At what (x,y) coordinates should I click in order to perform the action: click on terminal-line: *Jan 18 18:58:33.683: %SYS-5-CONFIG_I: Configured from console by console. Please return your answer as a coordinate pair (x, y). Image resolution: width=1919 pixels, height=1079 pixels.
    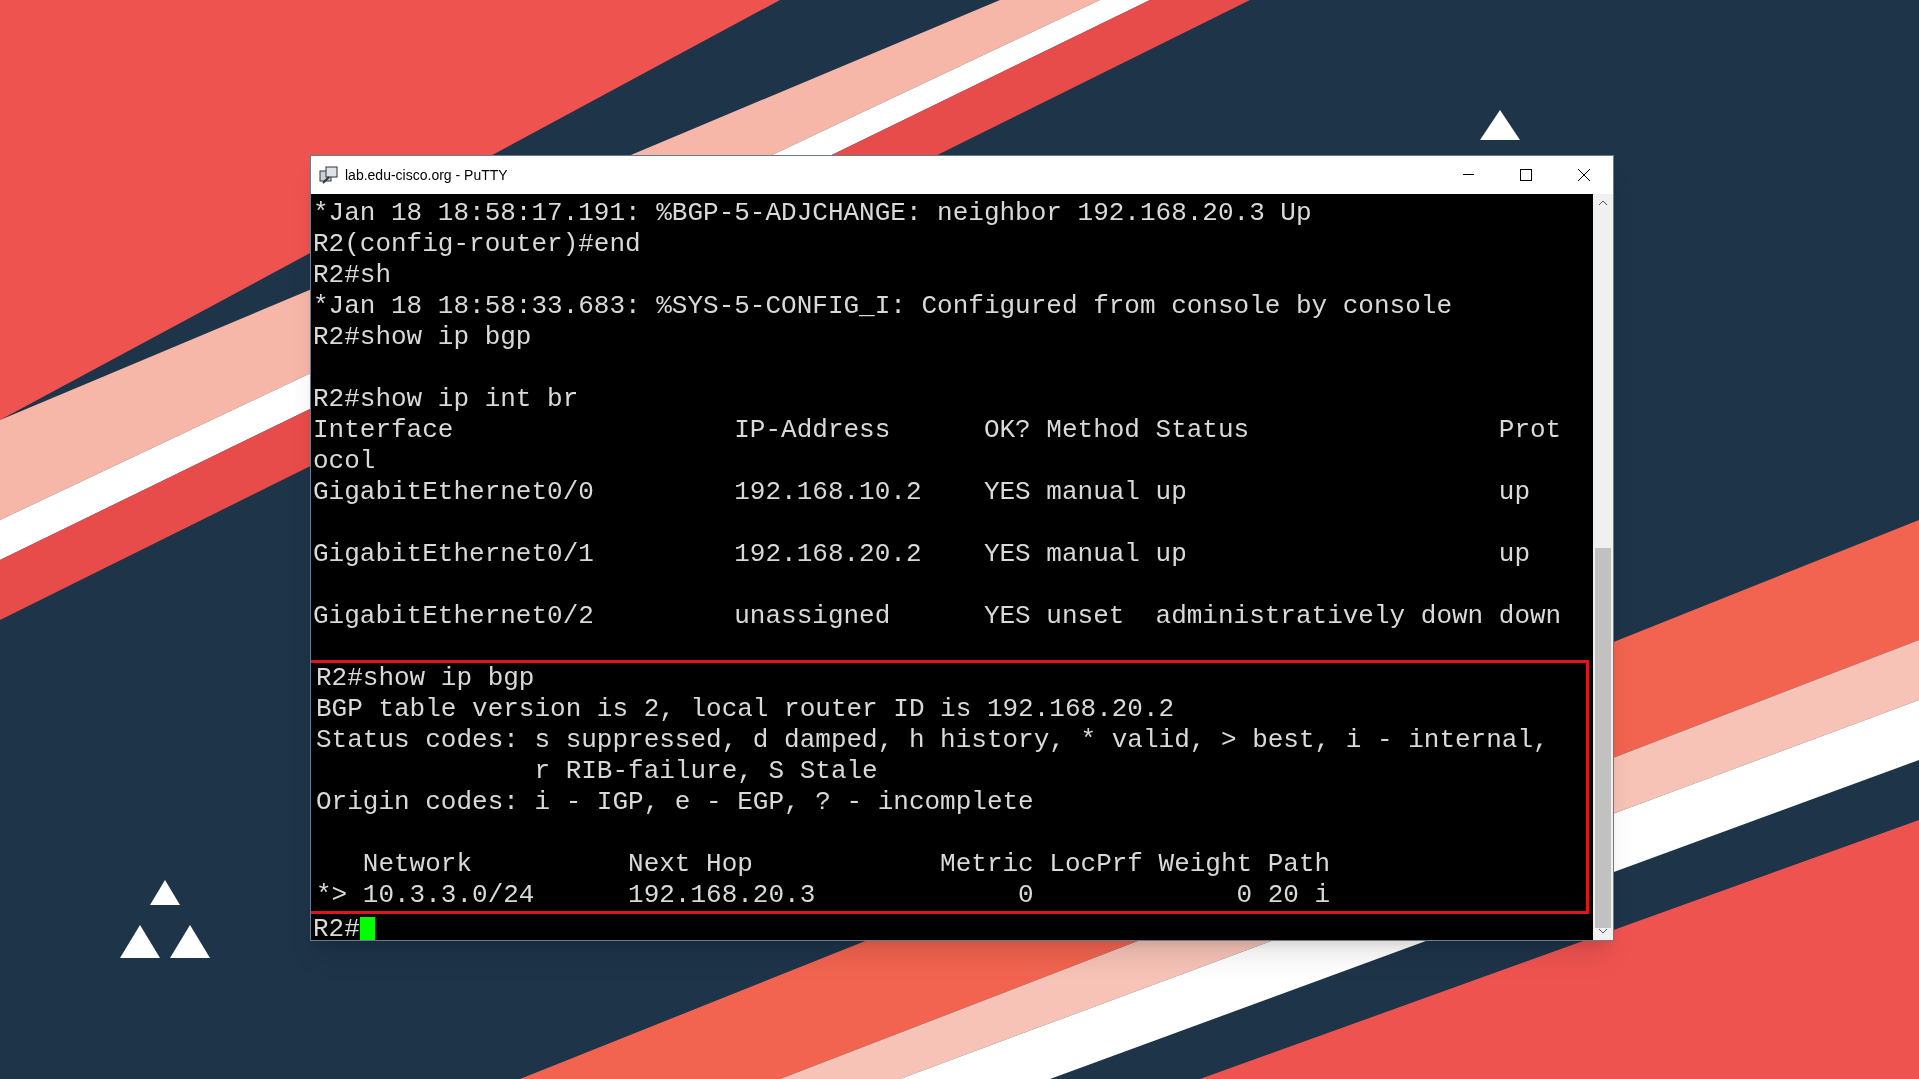
    Looking at the image, I should click on (882, 306).